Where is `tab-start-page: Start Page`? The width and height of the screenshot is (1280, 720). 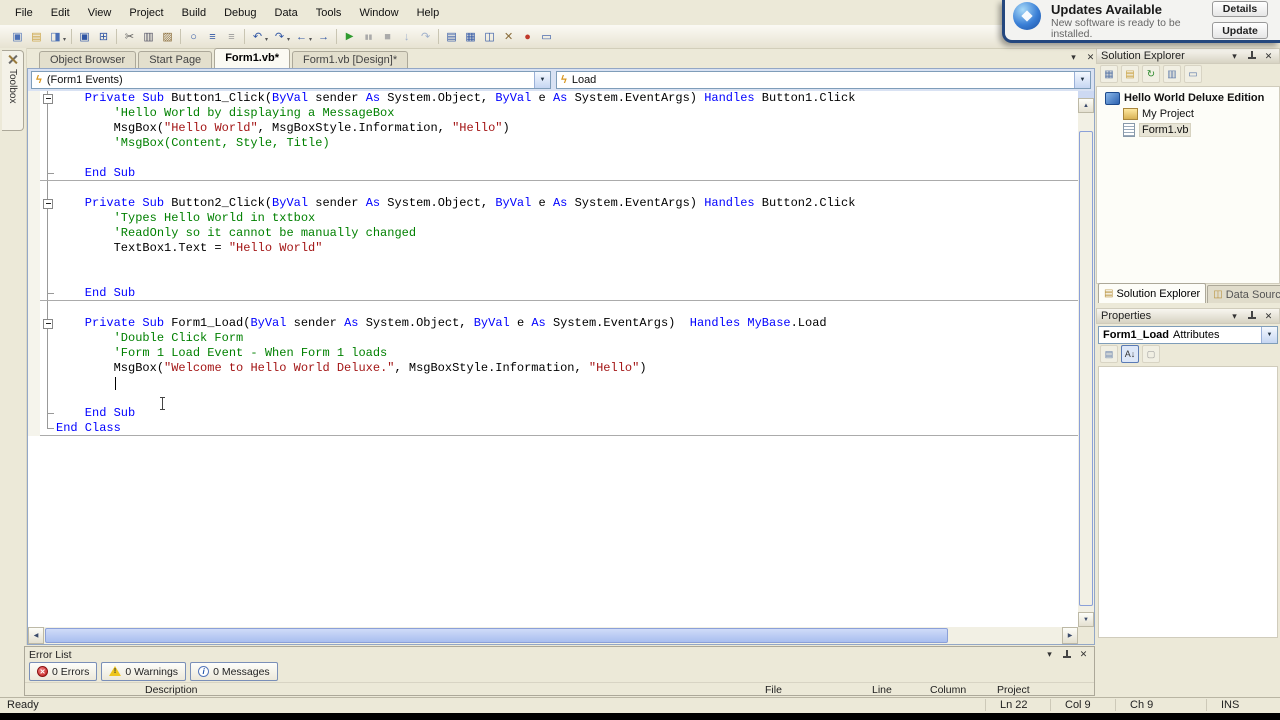 tab-start-page: Start Page is located at coordinates (175, 59).